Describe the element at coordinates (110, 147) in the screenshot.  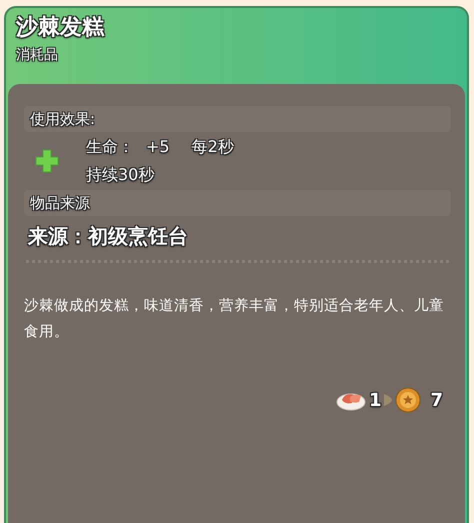
I see `effect-stat: 生命：` at that location.